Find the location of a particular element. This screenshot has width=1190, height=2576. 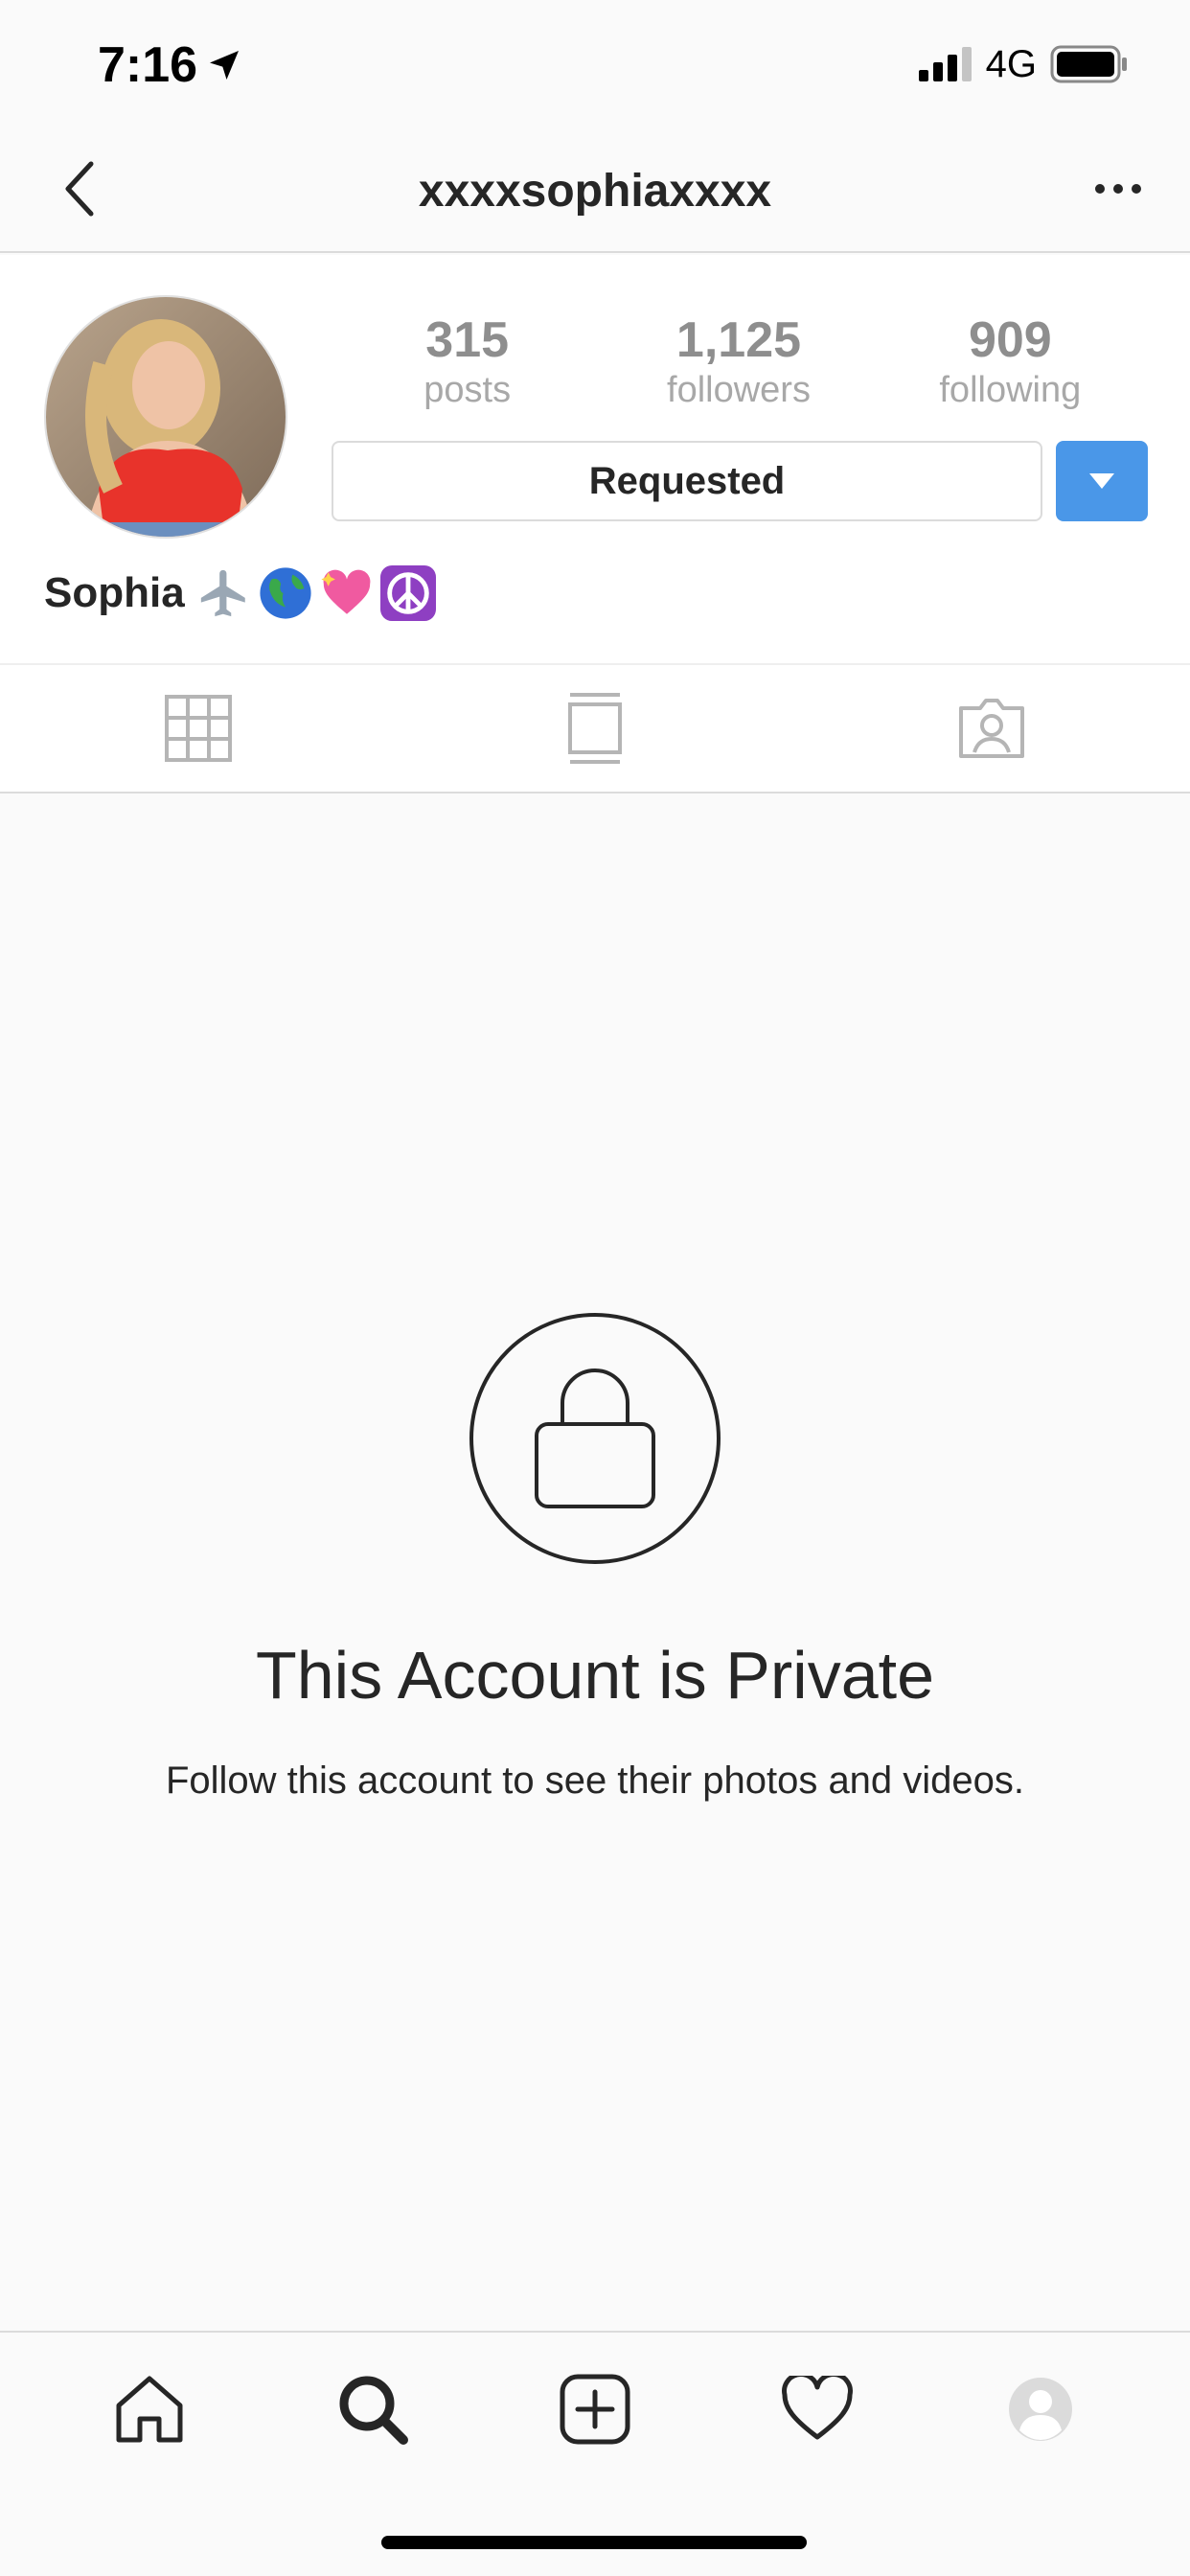

tab-feed is located at coordinates (595, 728).